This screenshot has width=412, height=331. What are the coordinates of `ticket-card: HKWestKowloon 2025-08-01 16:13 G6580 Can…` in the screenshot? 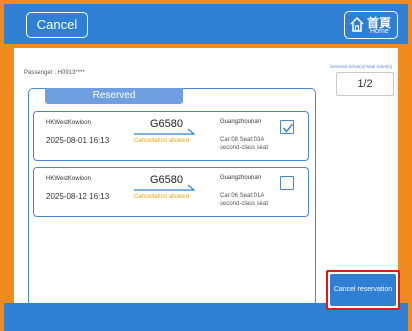 It's located at (171, 136).